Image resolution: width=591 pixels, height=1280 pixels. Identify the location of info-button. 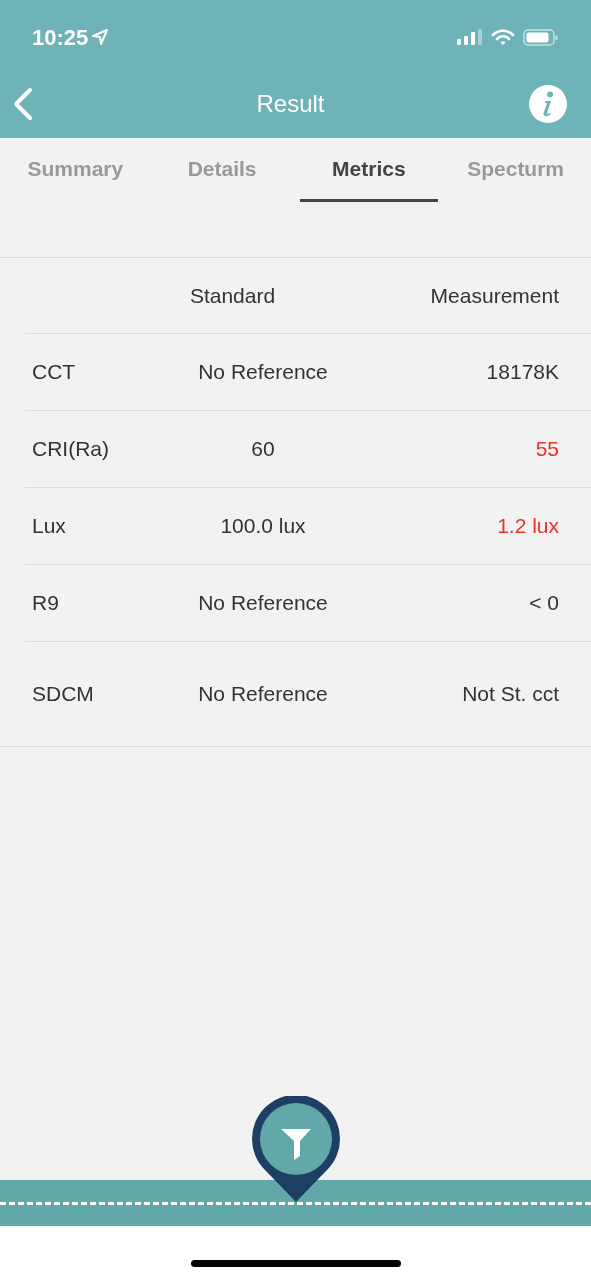
(548, 104).